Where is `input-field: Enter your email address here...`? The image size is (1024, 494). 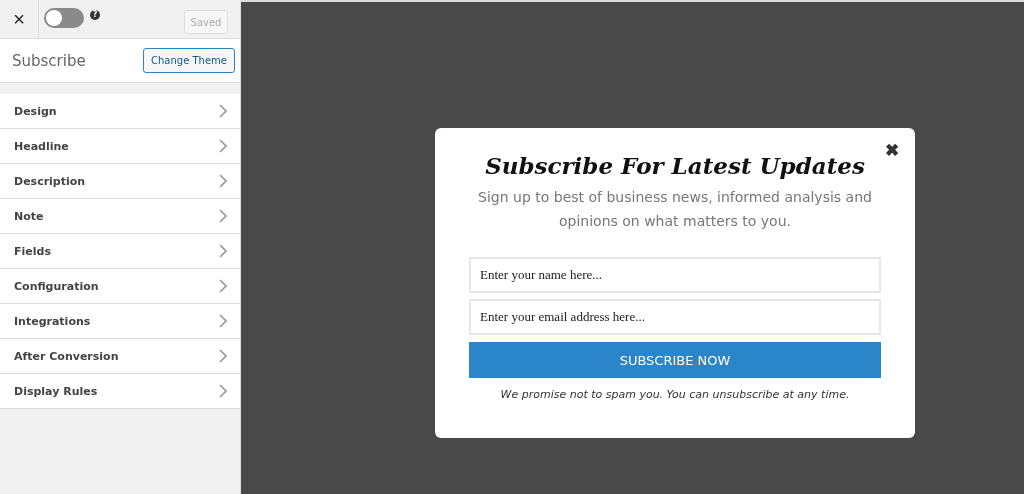
input-field: Enter your email address here... is located at coordinates (675, 317).